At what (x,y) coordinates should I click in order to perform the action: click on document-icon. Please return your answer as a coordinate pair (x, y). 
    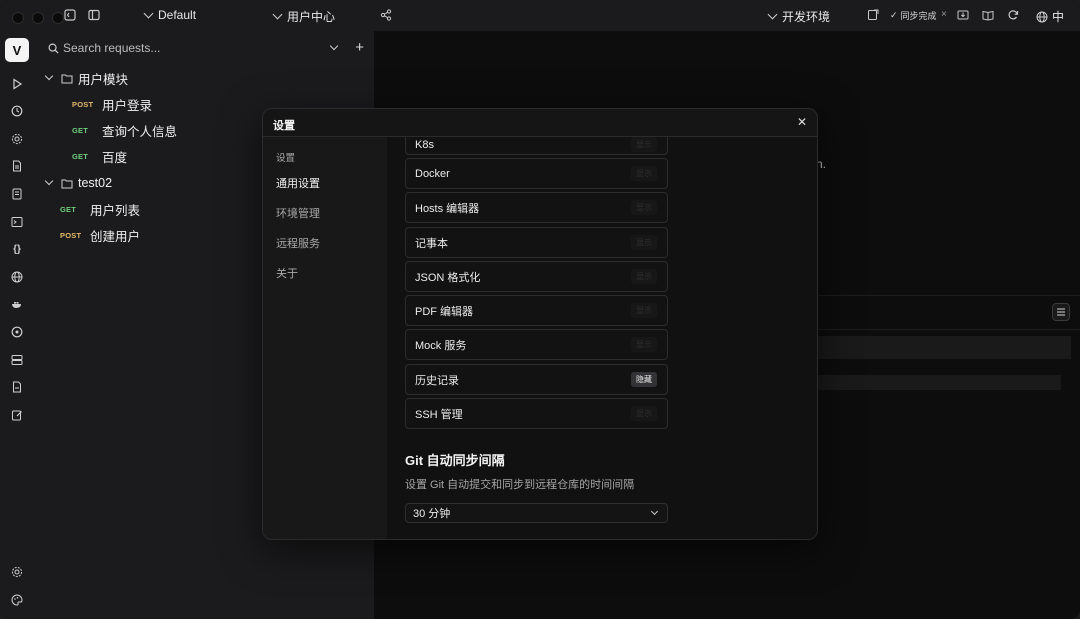
    Looking at the image, I should click on (17, 166).